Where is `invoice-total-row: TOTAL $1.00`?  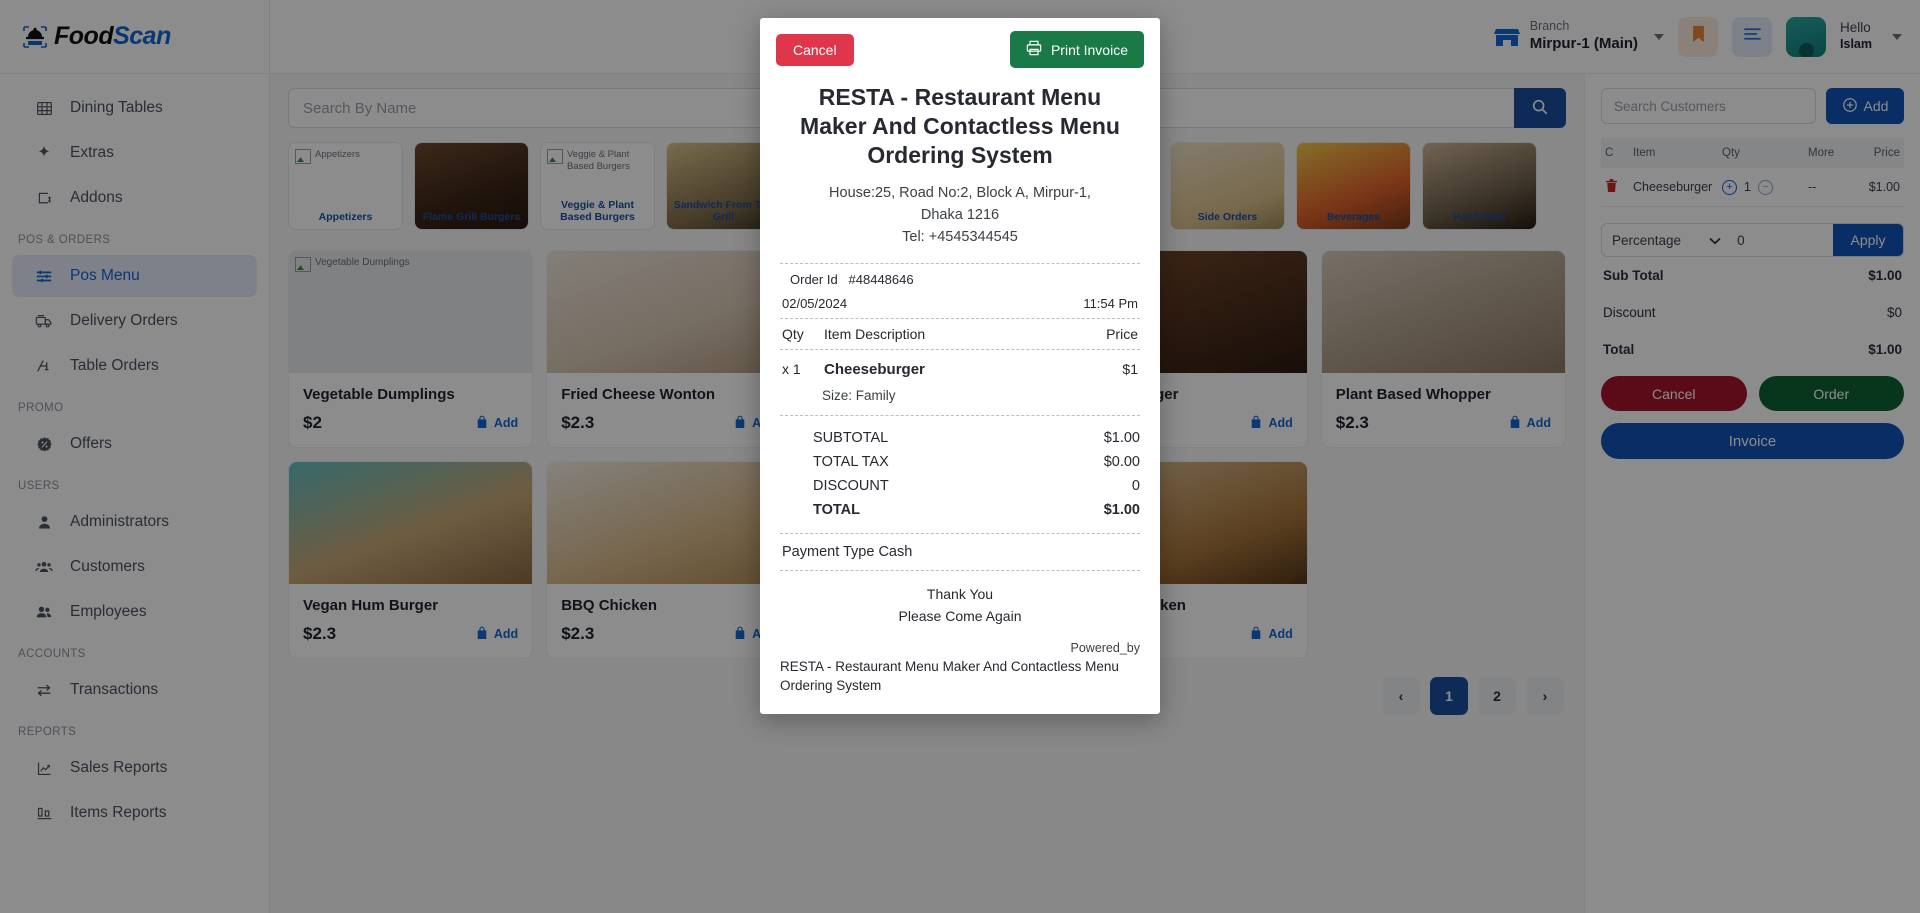
invoice-total-row: TOTAL $1.00 is located at coordinates (960, 510).